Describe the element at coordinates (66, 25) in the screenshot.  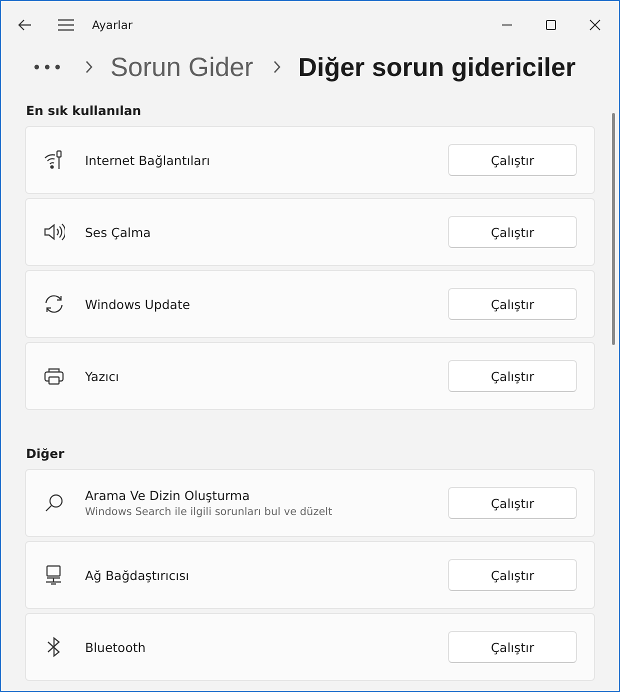
I see `menu-icon` at that location.